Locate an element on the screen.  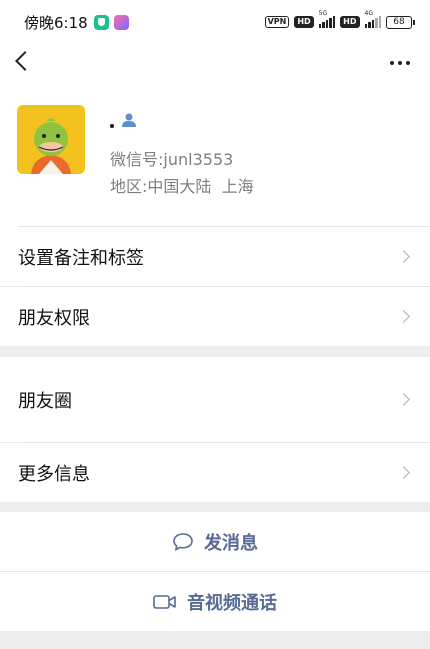
duck-avatar-icon is located at coordinates (51, 139).